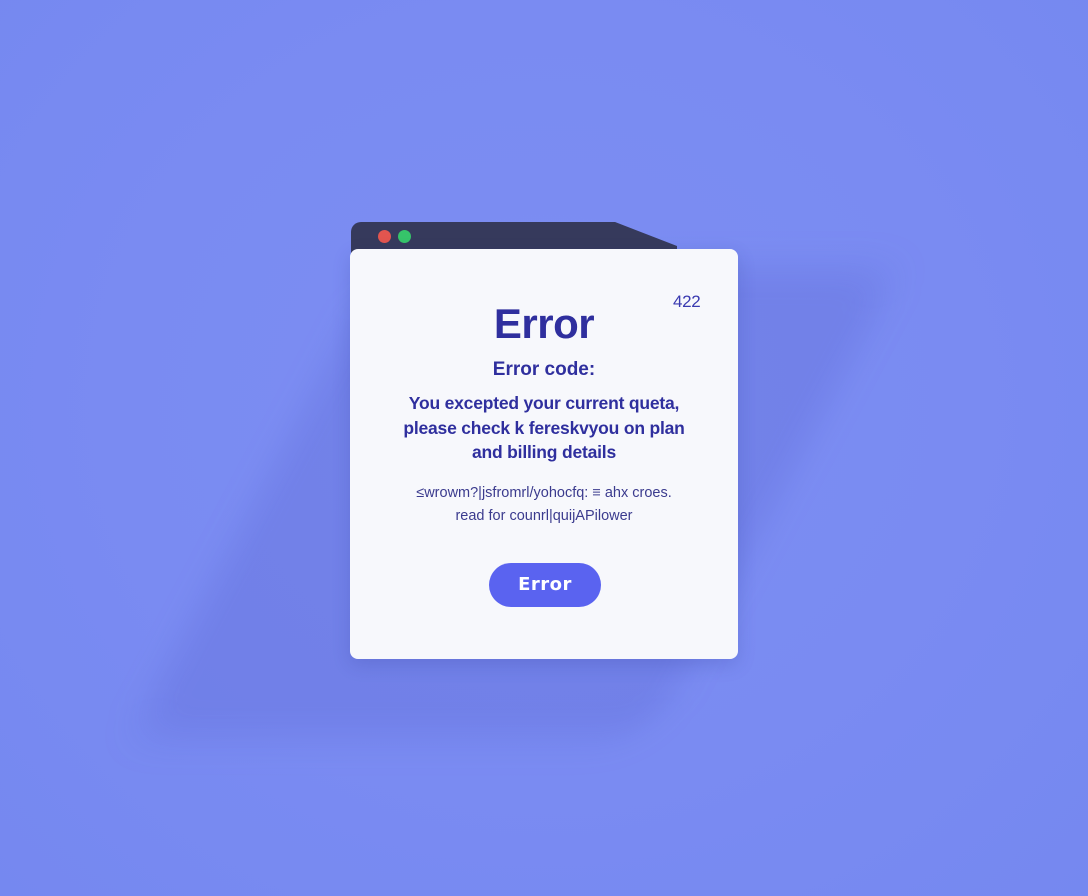 This screenshot has height=896, width=1088. I want to click on error-button: Error, so click(545, 585).